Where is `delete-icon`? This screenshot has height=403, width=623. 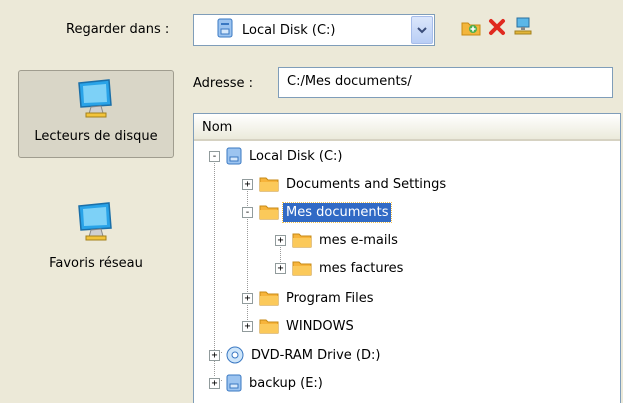 delete-icon is located at coordinates (497, 29).